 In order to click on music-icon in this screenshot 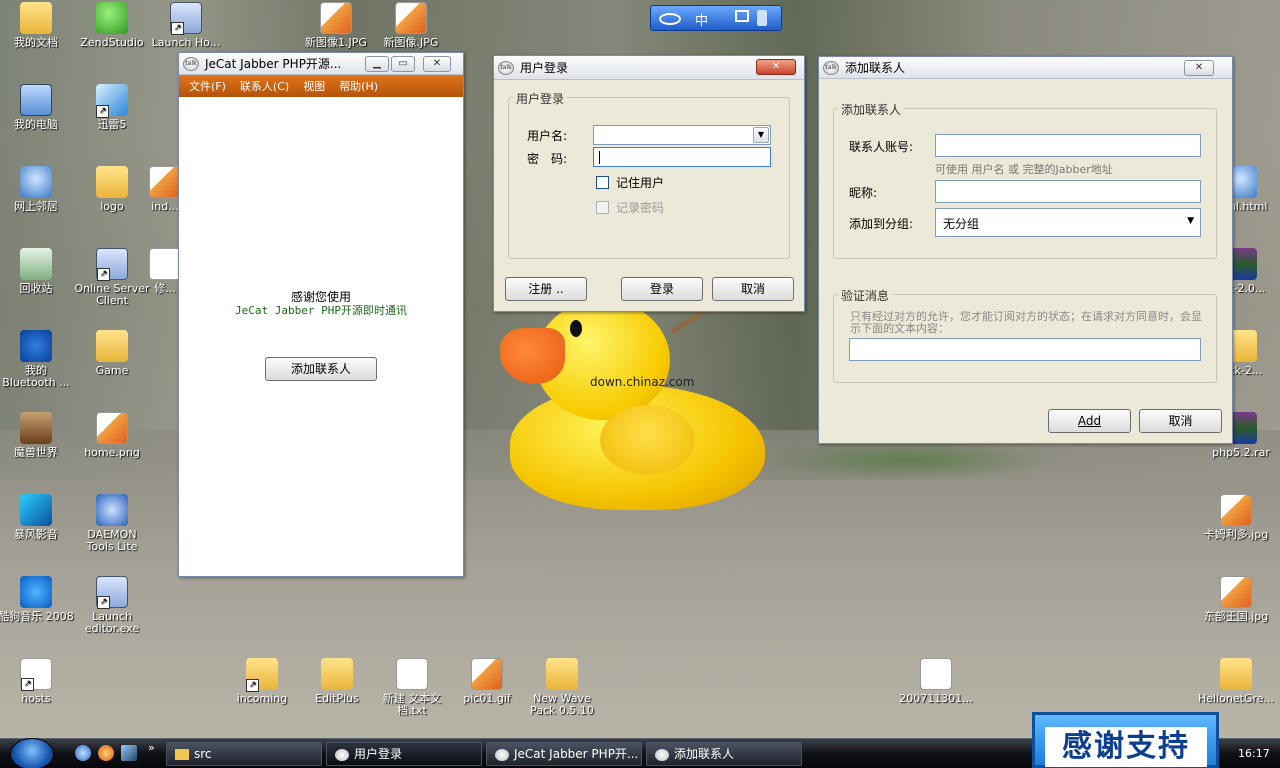, I will do `click(36, 592)`.